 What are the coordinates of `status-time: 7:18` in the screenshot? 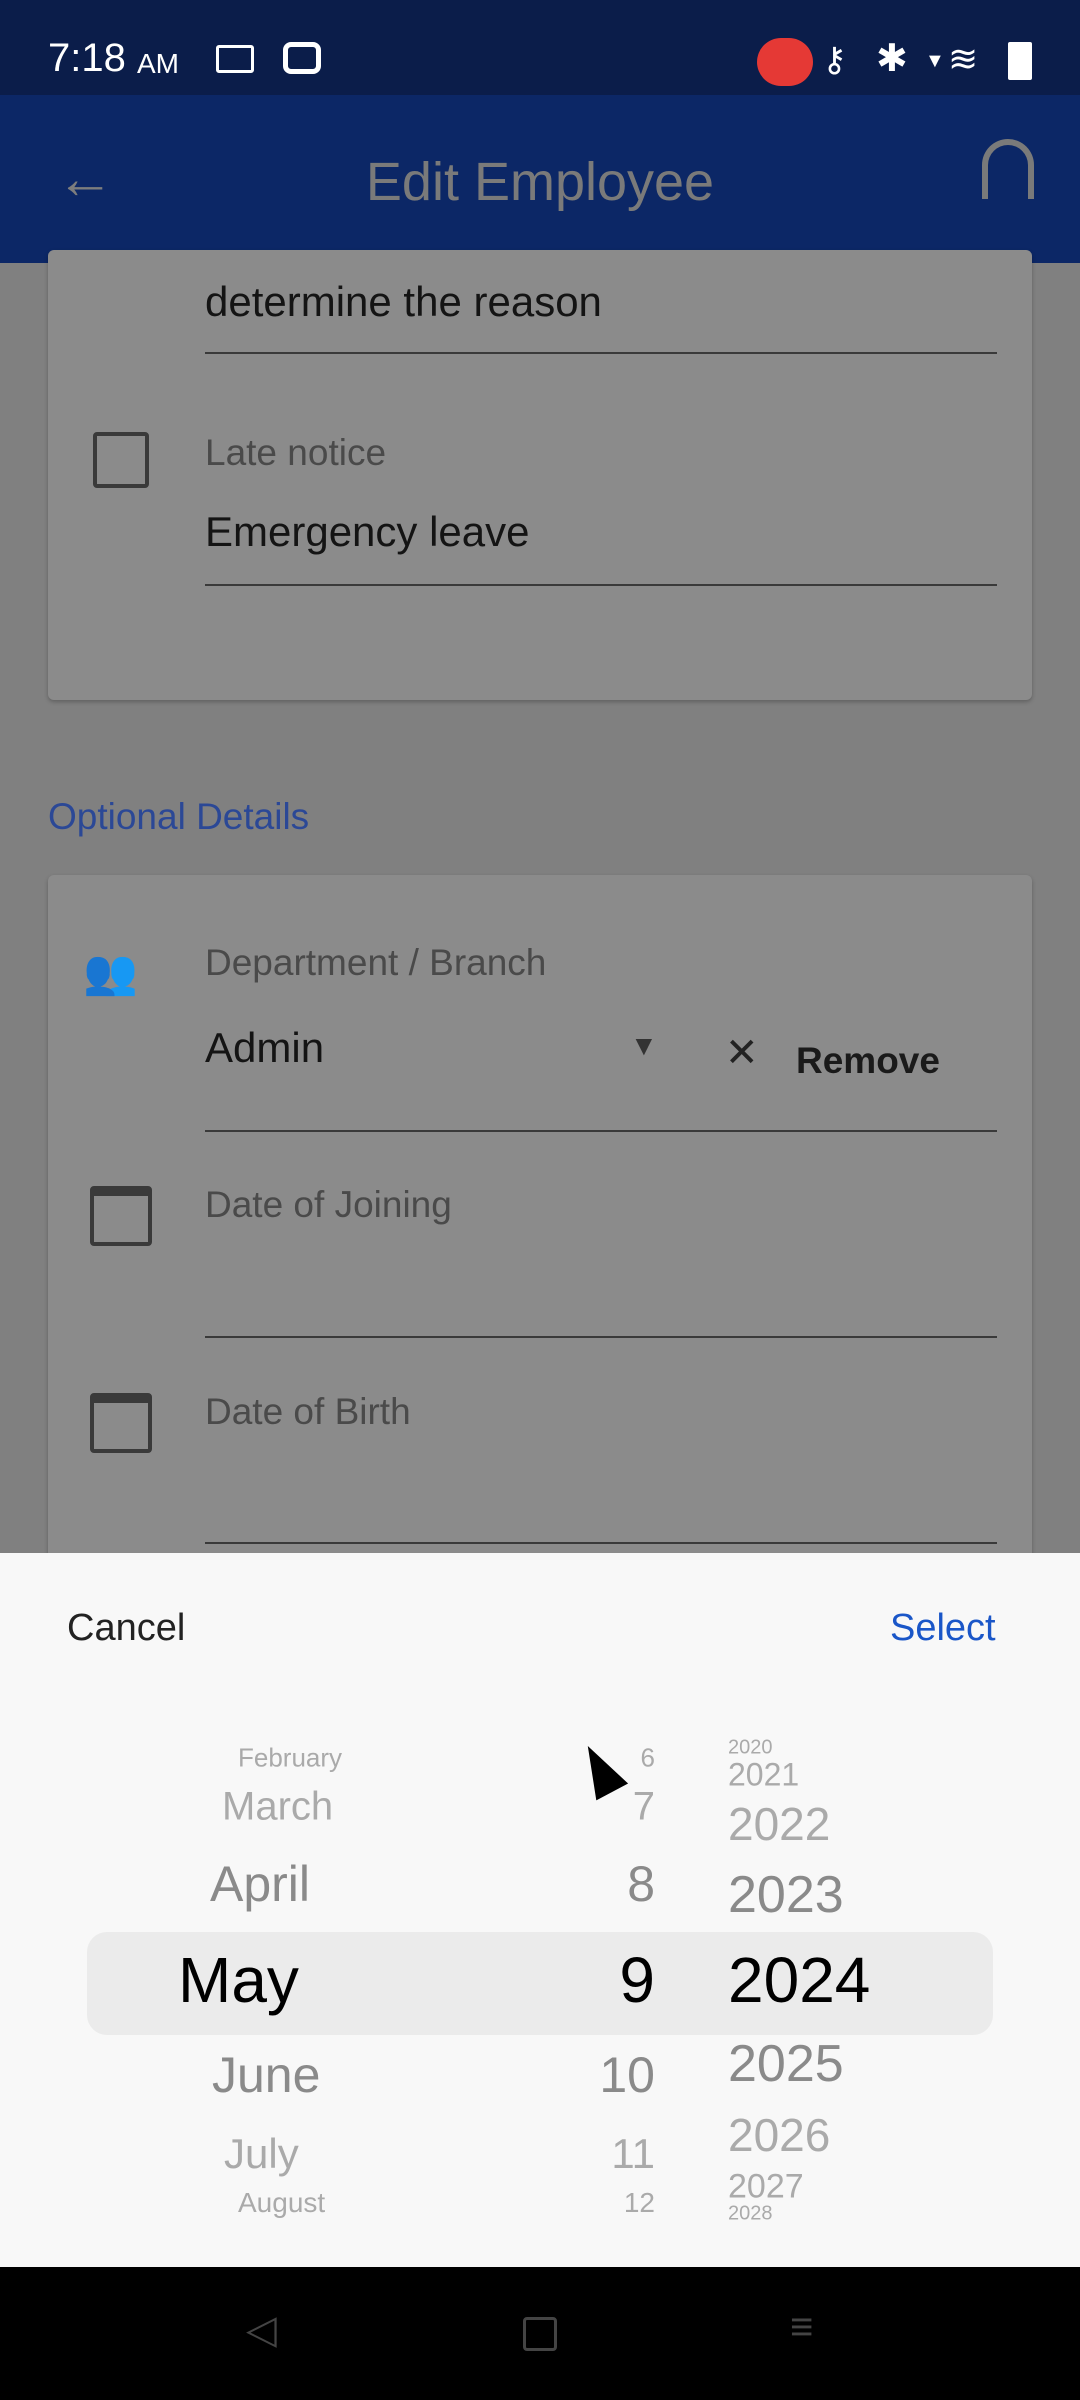 It's located at (87, 58).